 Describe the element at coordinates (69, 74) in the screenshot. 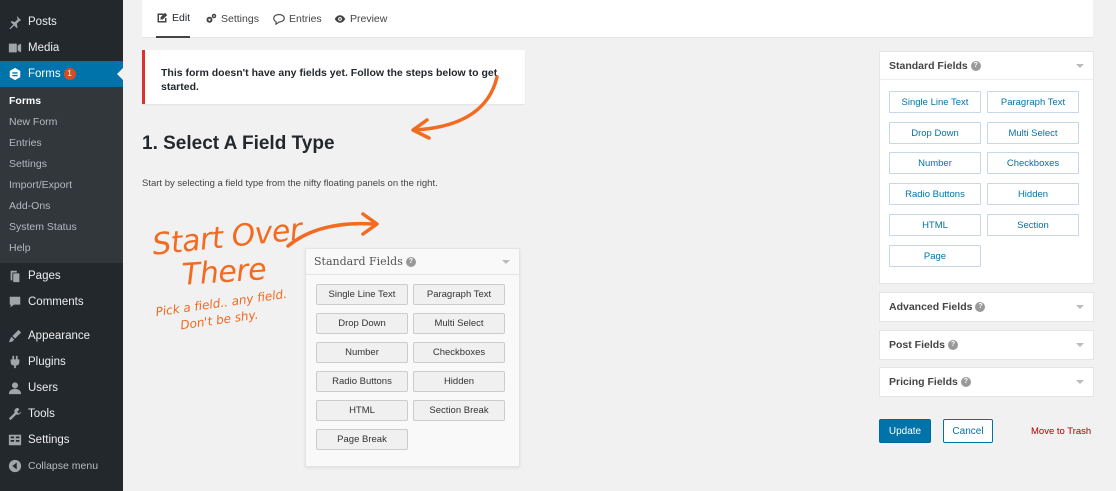

I see `forms-count-badge: 1` at that location.